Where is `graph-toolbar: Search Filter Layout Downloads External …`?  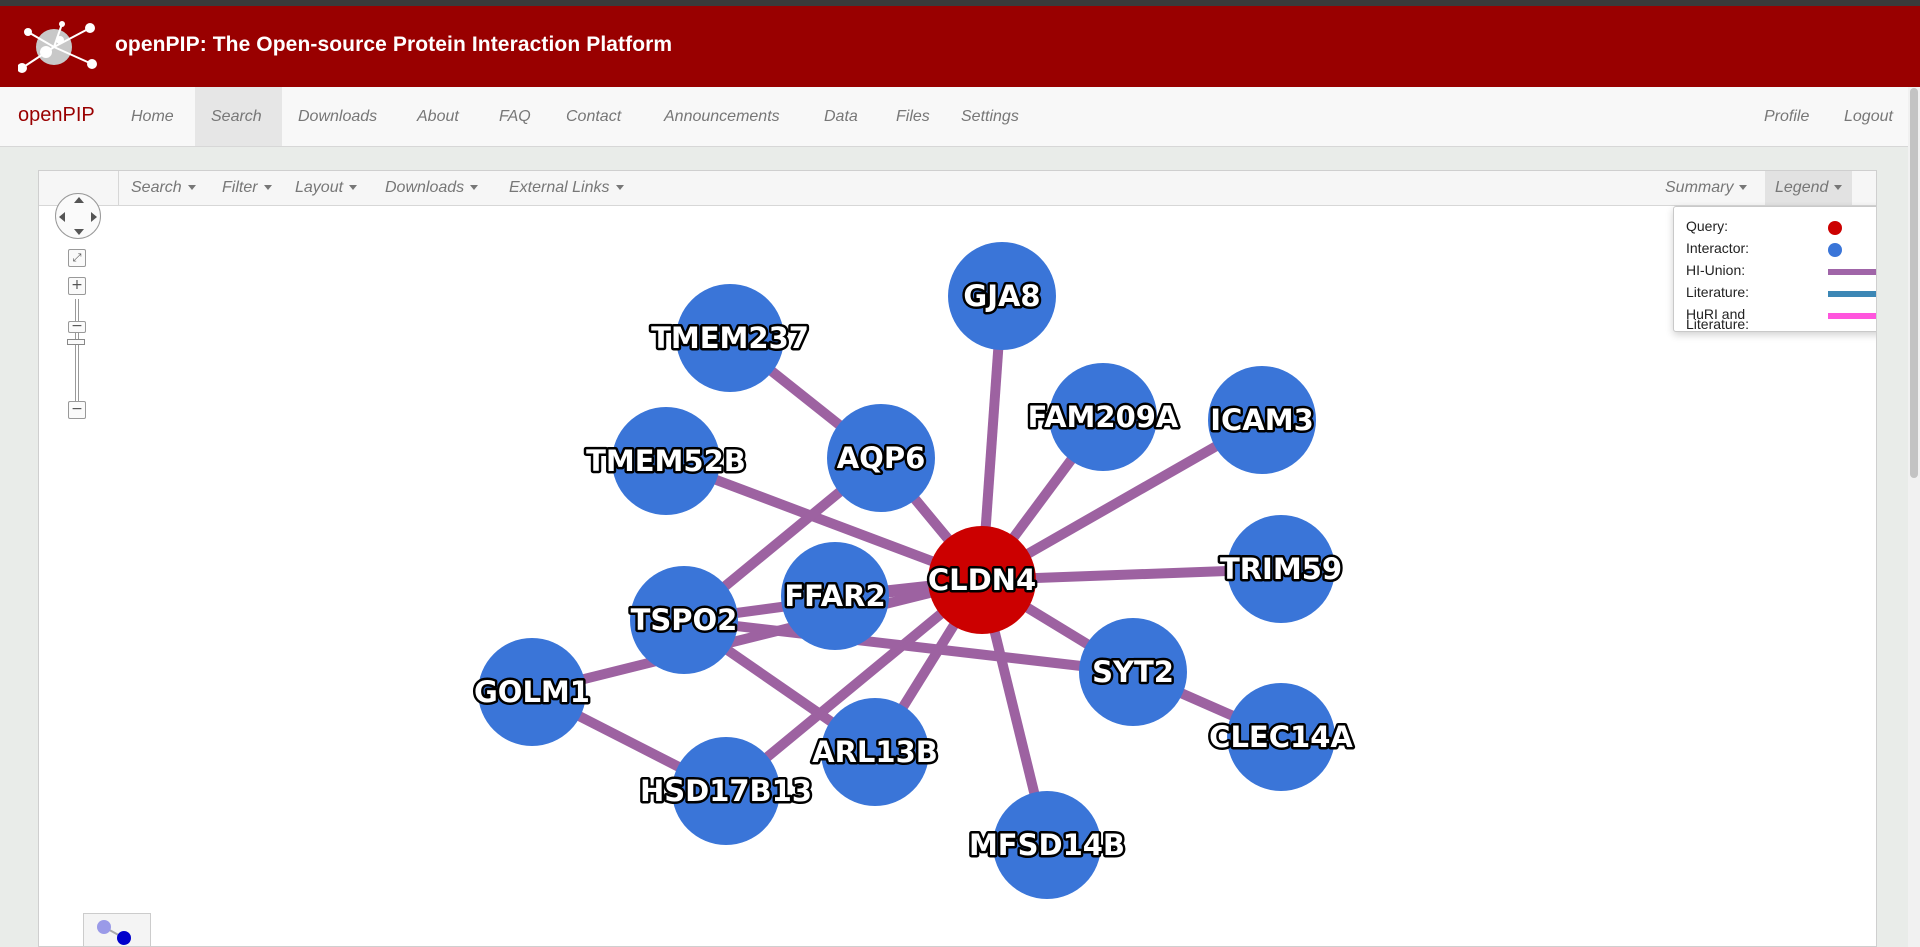
graph-toolbar: Search Filter Layout Downloads External … is located at coordinates (957, 188).